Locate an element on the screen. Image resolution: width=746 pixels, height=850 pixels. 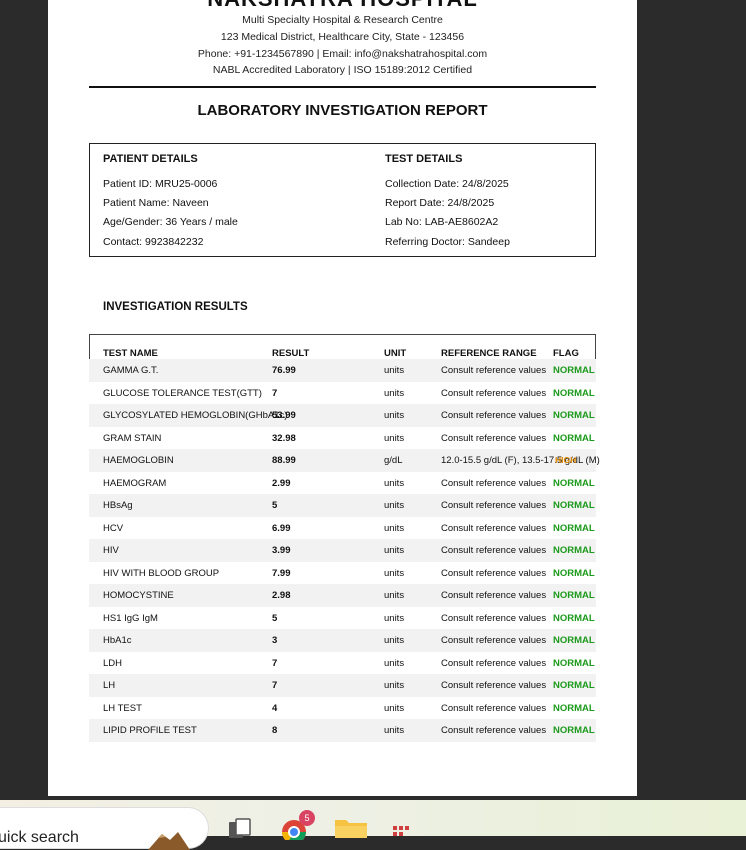
report-date: Report Date: 24/8/2025 is located at coordinates (440, 203).